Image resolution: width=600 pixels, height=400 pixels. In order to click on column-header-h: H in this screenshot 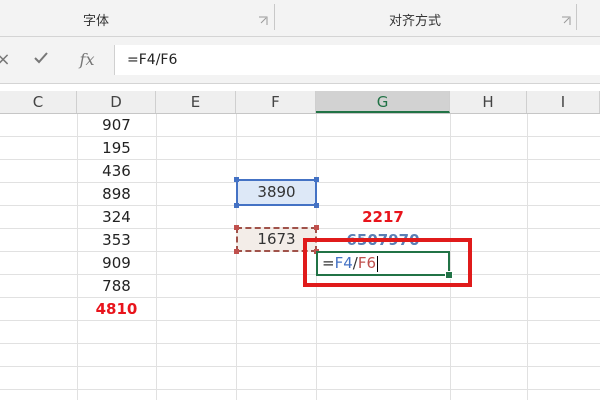, I will do `click(488, 102)`.